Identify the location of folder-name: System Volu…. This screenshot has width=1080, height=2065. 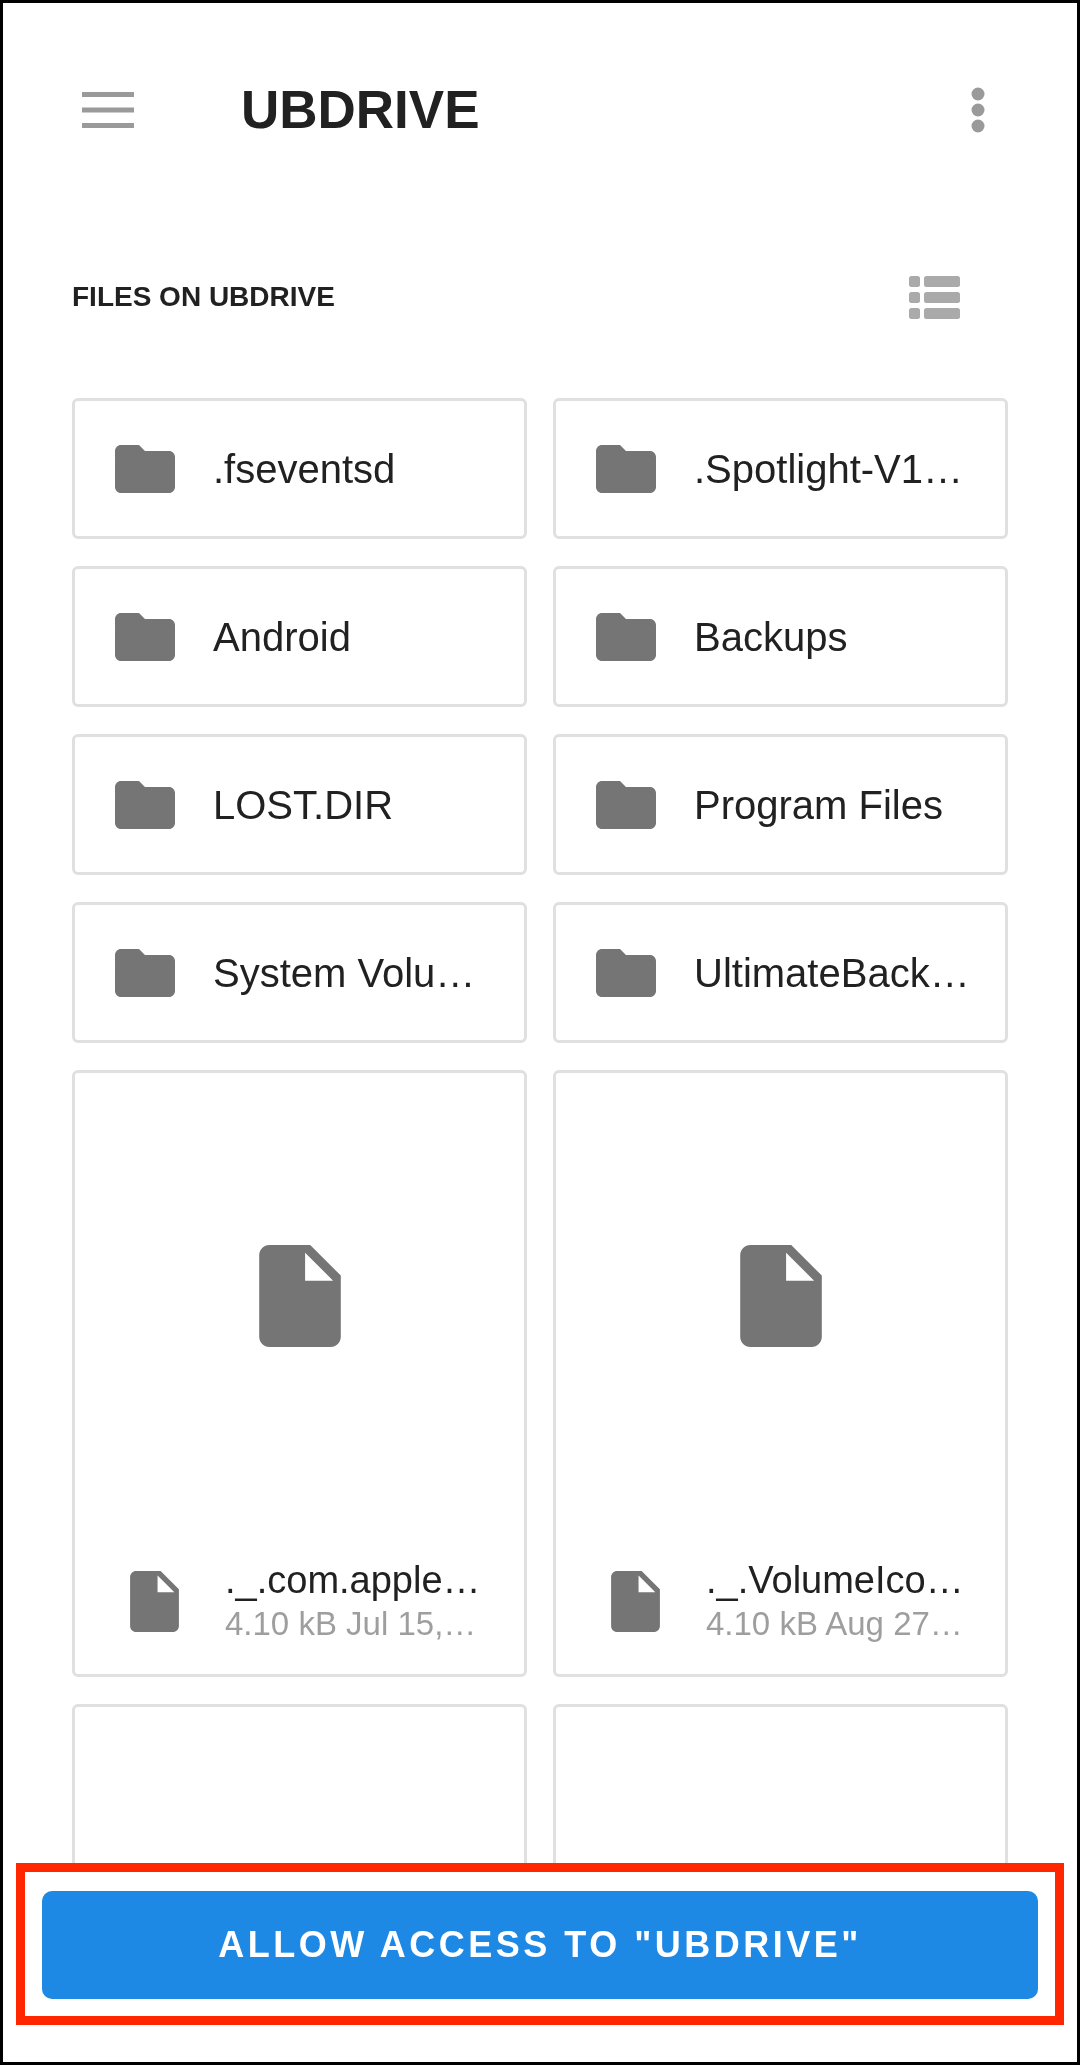
(344, 973).